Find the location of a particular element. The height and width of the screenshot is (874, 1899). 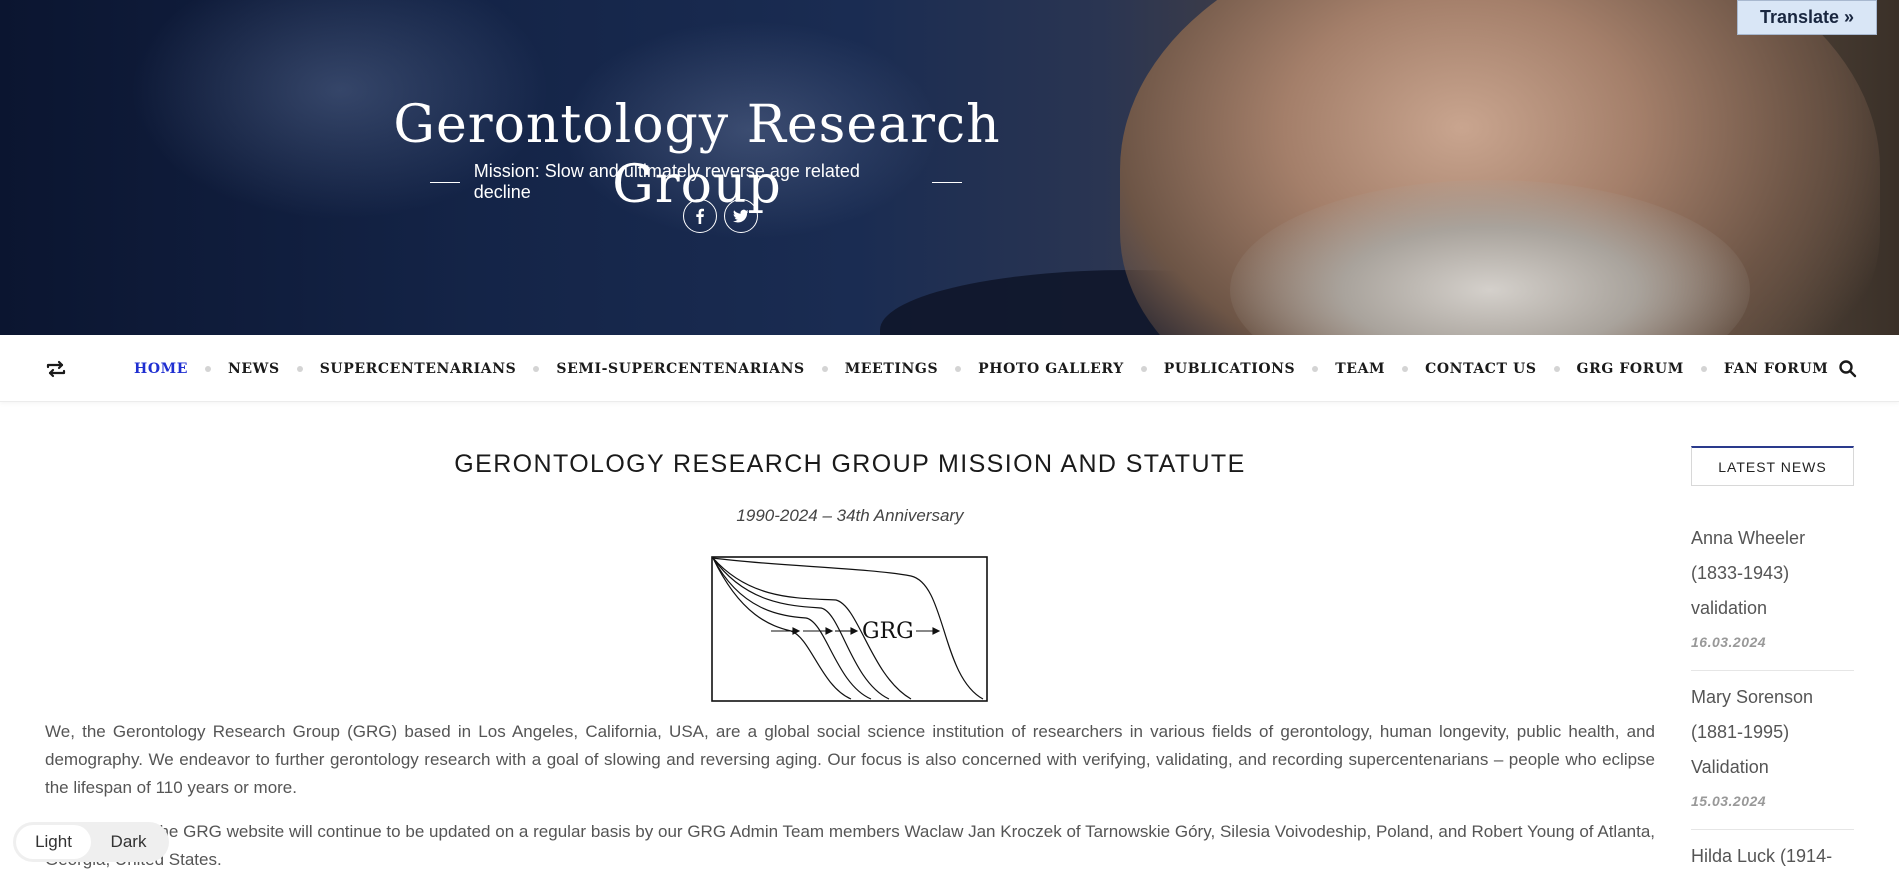

news-date: 16.03.2024 is located at coordinates (1729, 642).